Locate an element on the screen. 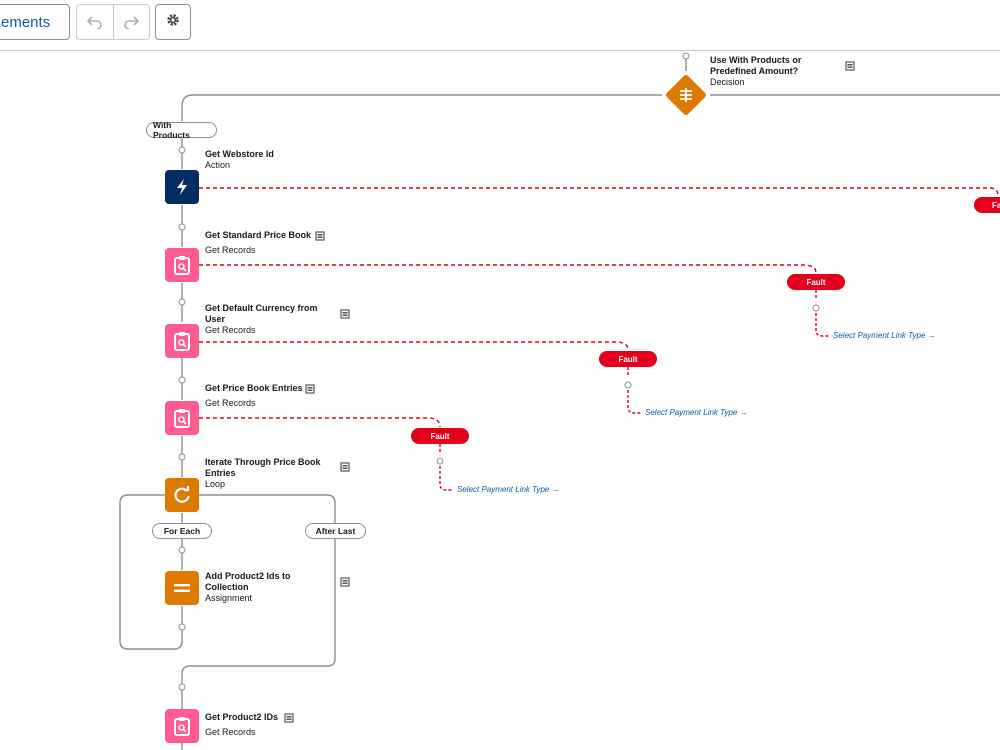 Image resolution: width=1000 pixels, height=750 pixels. branch-label-with-products: With Products is located at coordinates (181, 130).